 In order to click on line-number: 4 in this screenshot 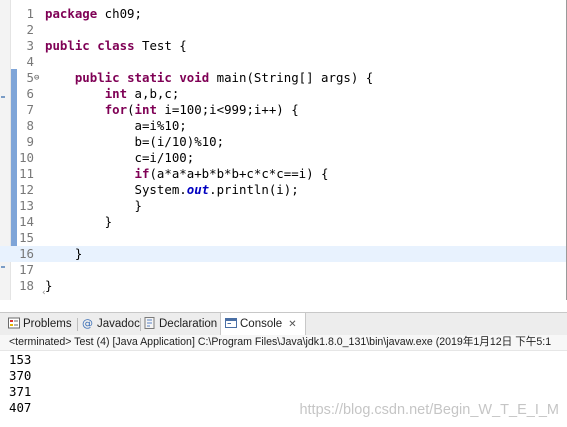, I will do `click(30, 61)`.